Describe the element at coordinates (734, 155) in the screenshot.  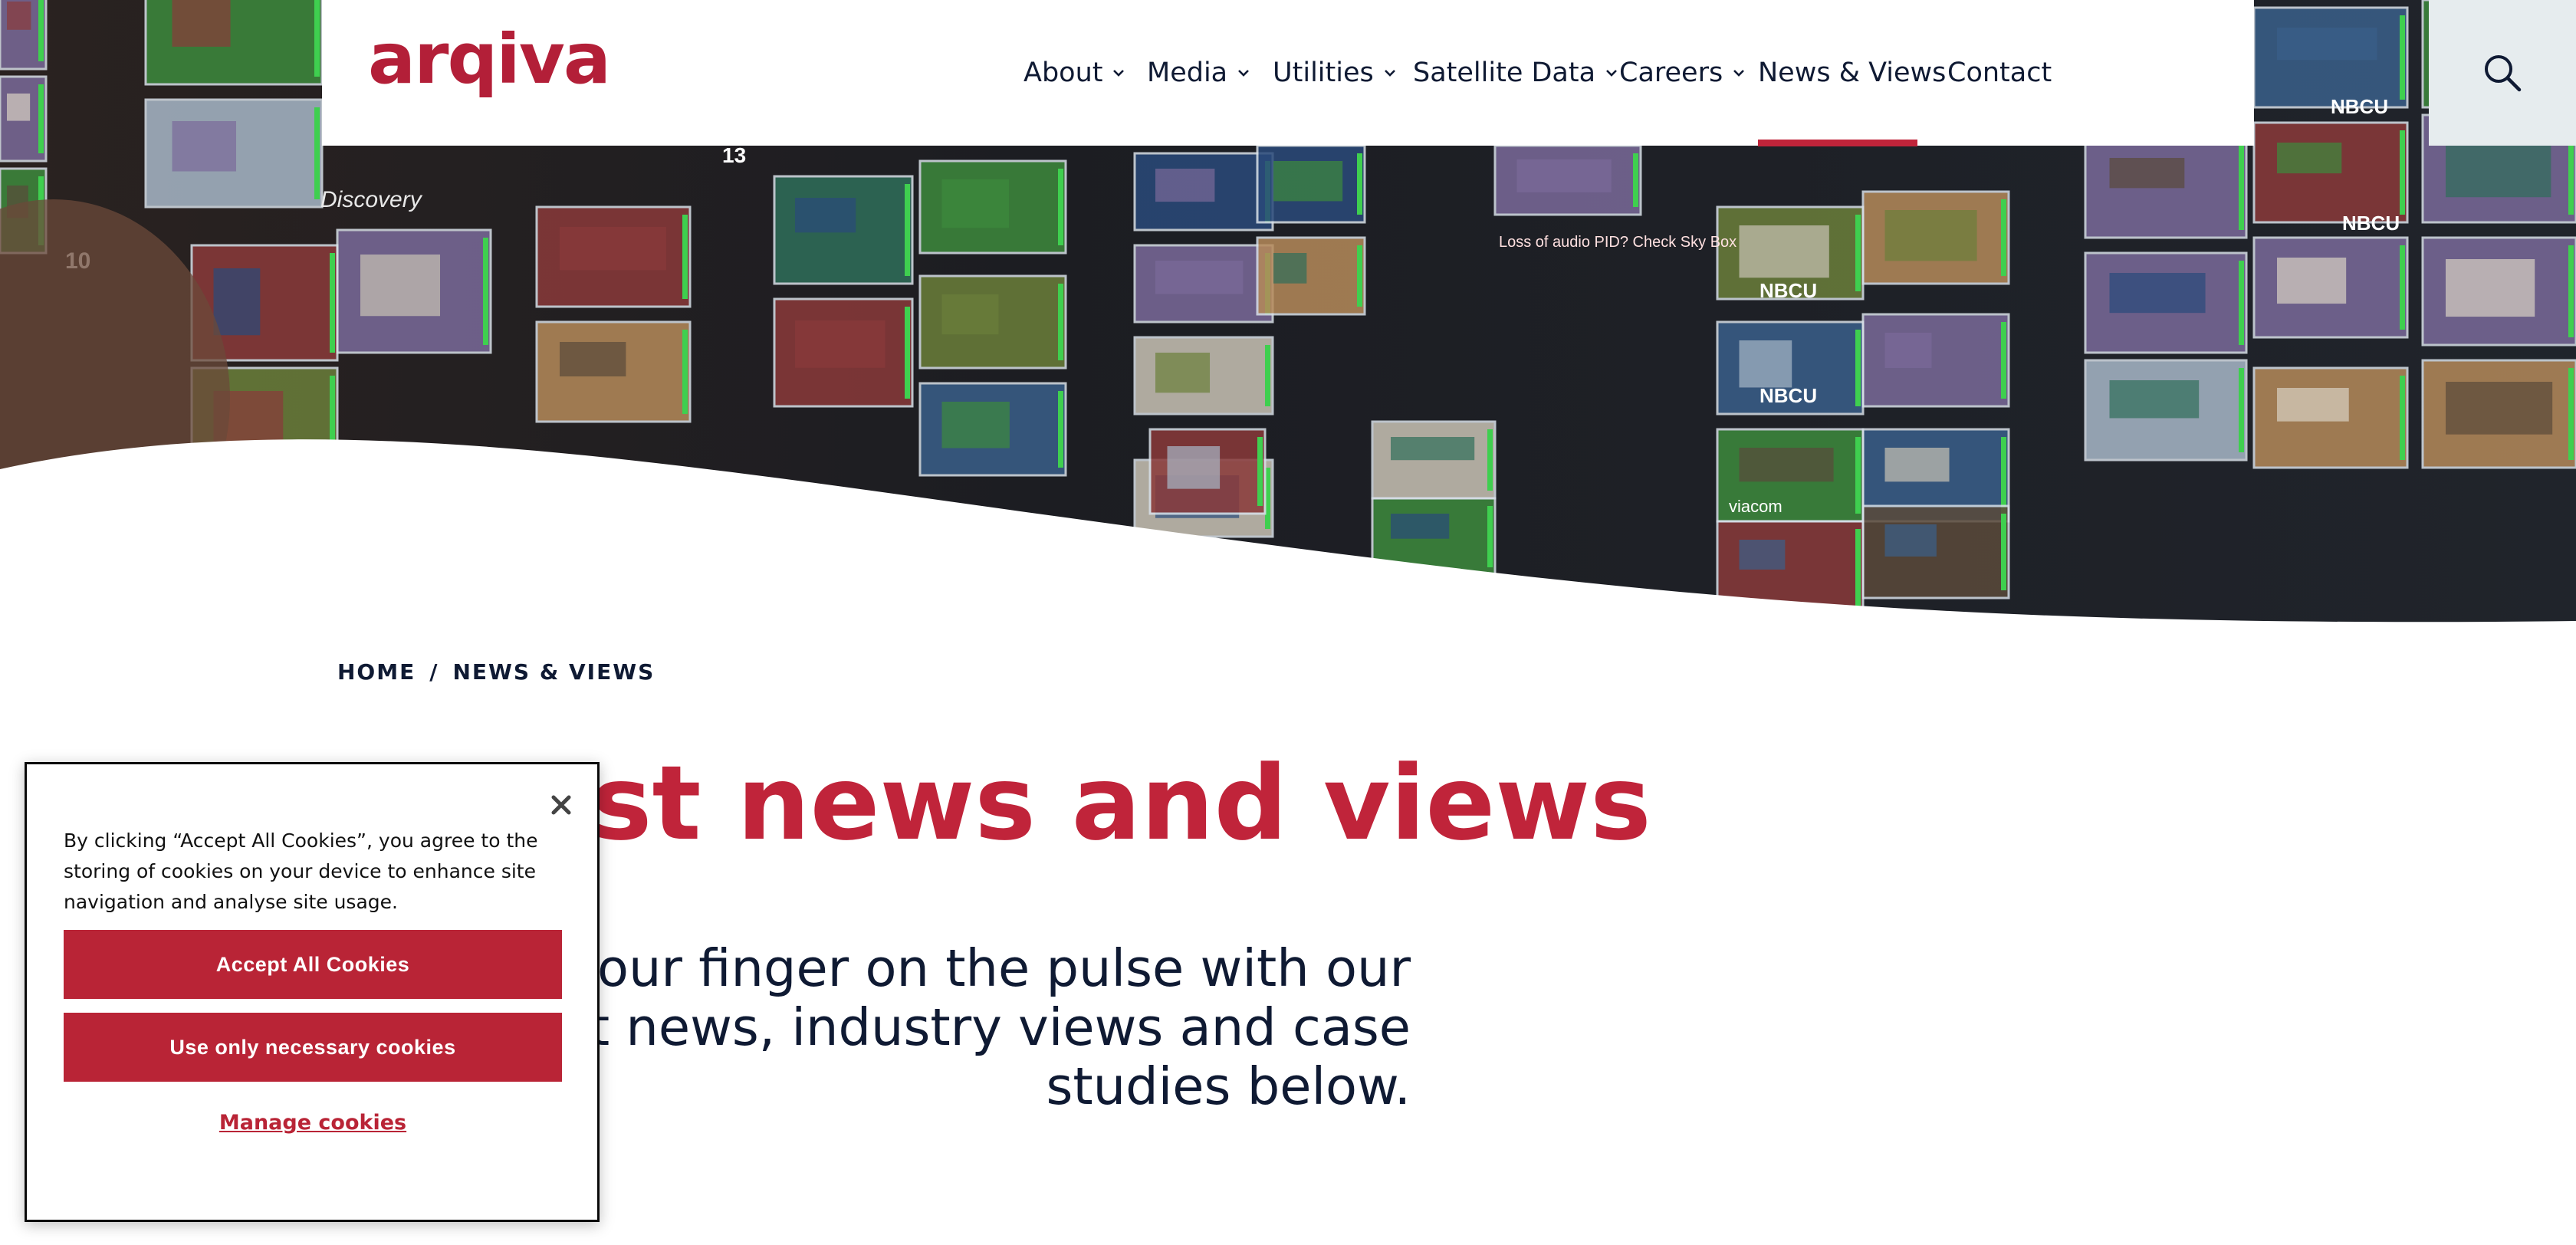
I see `hero-label-13: 13` at that location.